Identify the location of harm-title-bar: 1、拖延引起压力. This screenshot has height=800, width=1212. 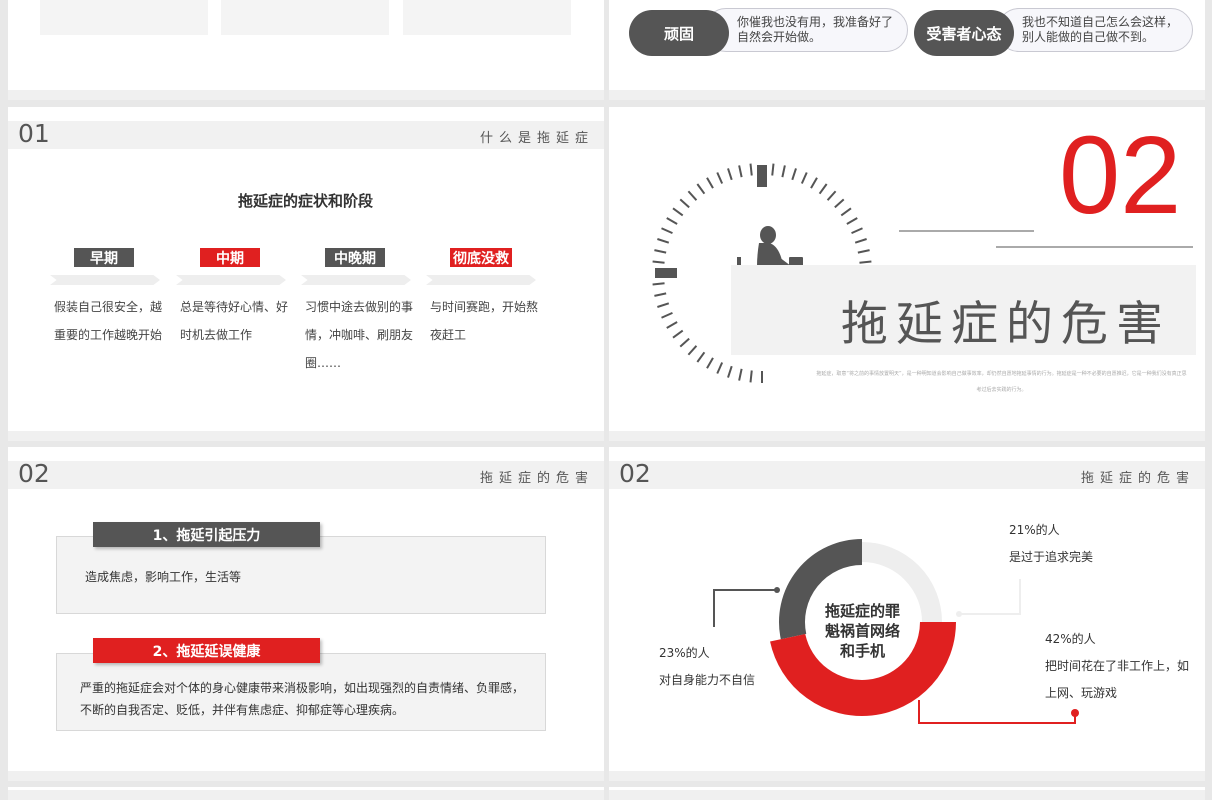
(206, 534).